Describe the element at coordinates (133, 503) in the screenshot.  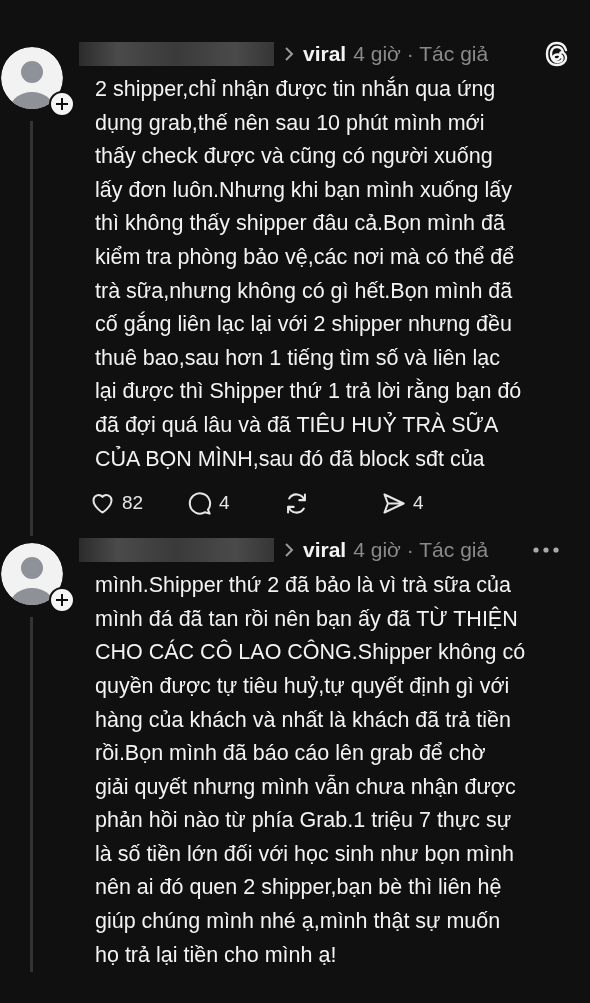
I see `action-count: 82` at that location.